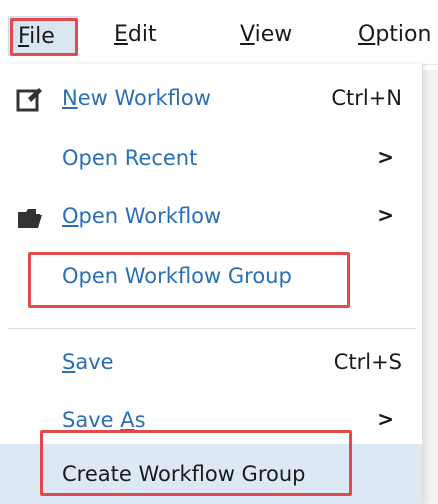 This screenshot has height=504, width=438. Describe the element at coordinates (69, 362) in the screenshot. I see `mnemonic: S` at that location.